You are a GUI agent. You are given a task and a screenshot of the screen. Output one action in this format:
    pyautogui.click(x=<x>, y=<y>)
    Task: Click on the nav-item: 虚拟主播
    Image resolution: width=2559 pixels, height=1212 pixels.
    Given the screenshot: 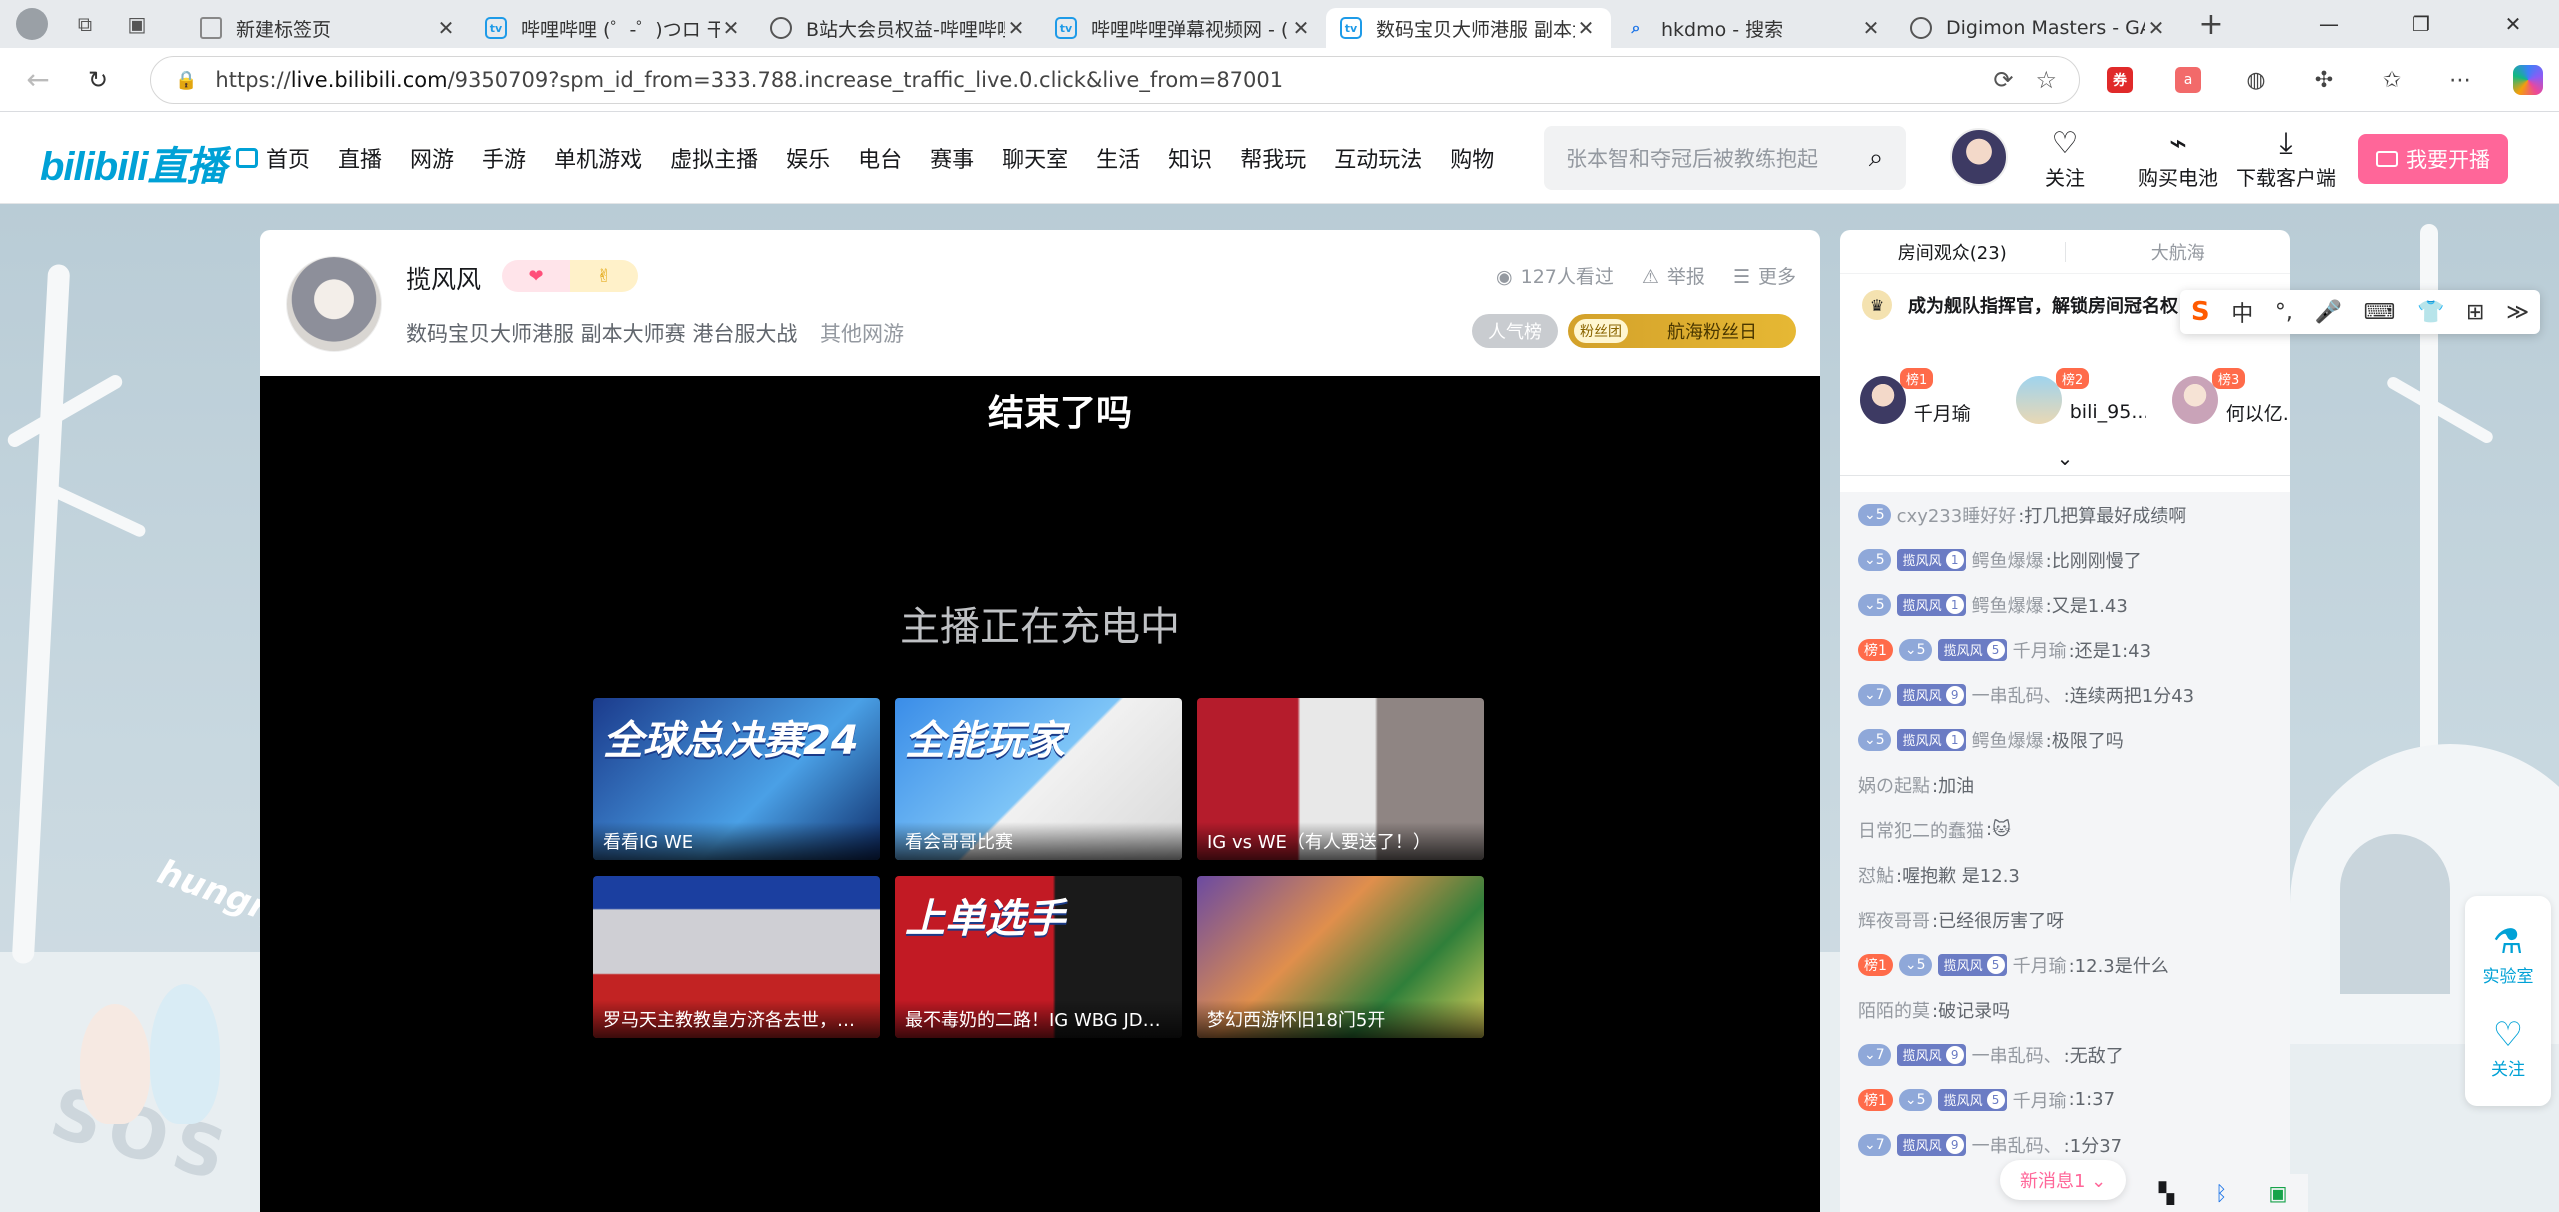 What is the action you would take?
    pyautogui.click(x=714, y=158)
    